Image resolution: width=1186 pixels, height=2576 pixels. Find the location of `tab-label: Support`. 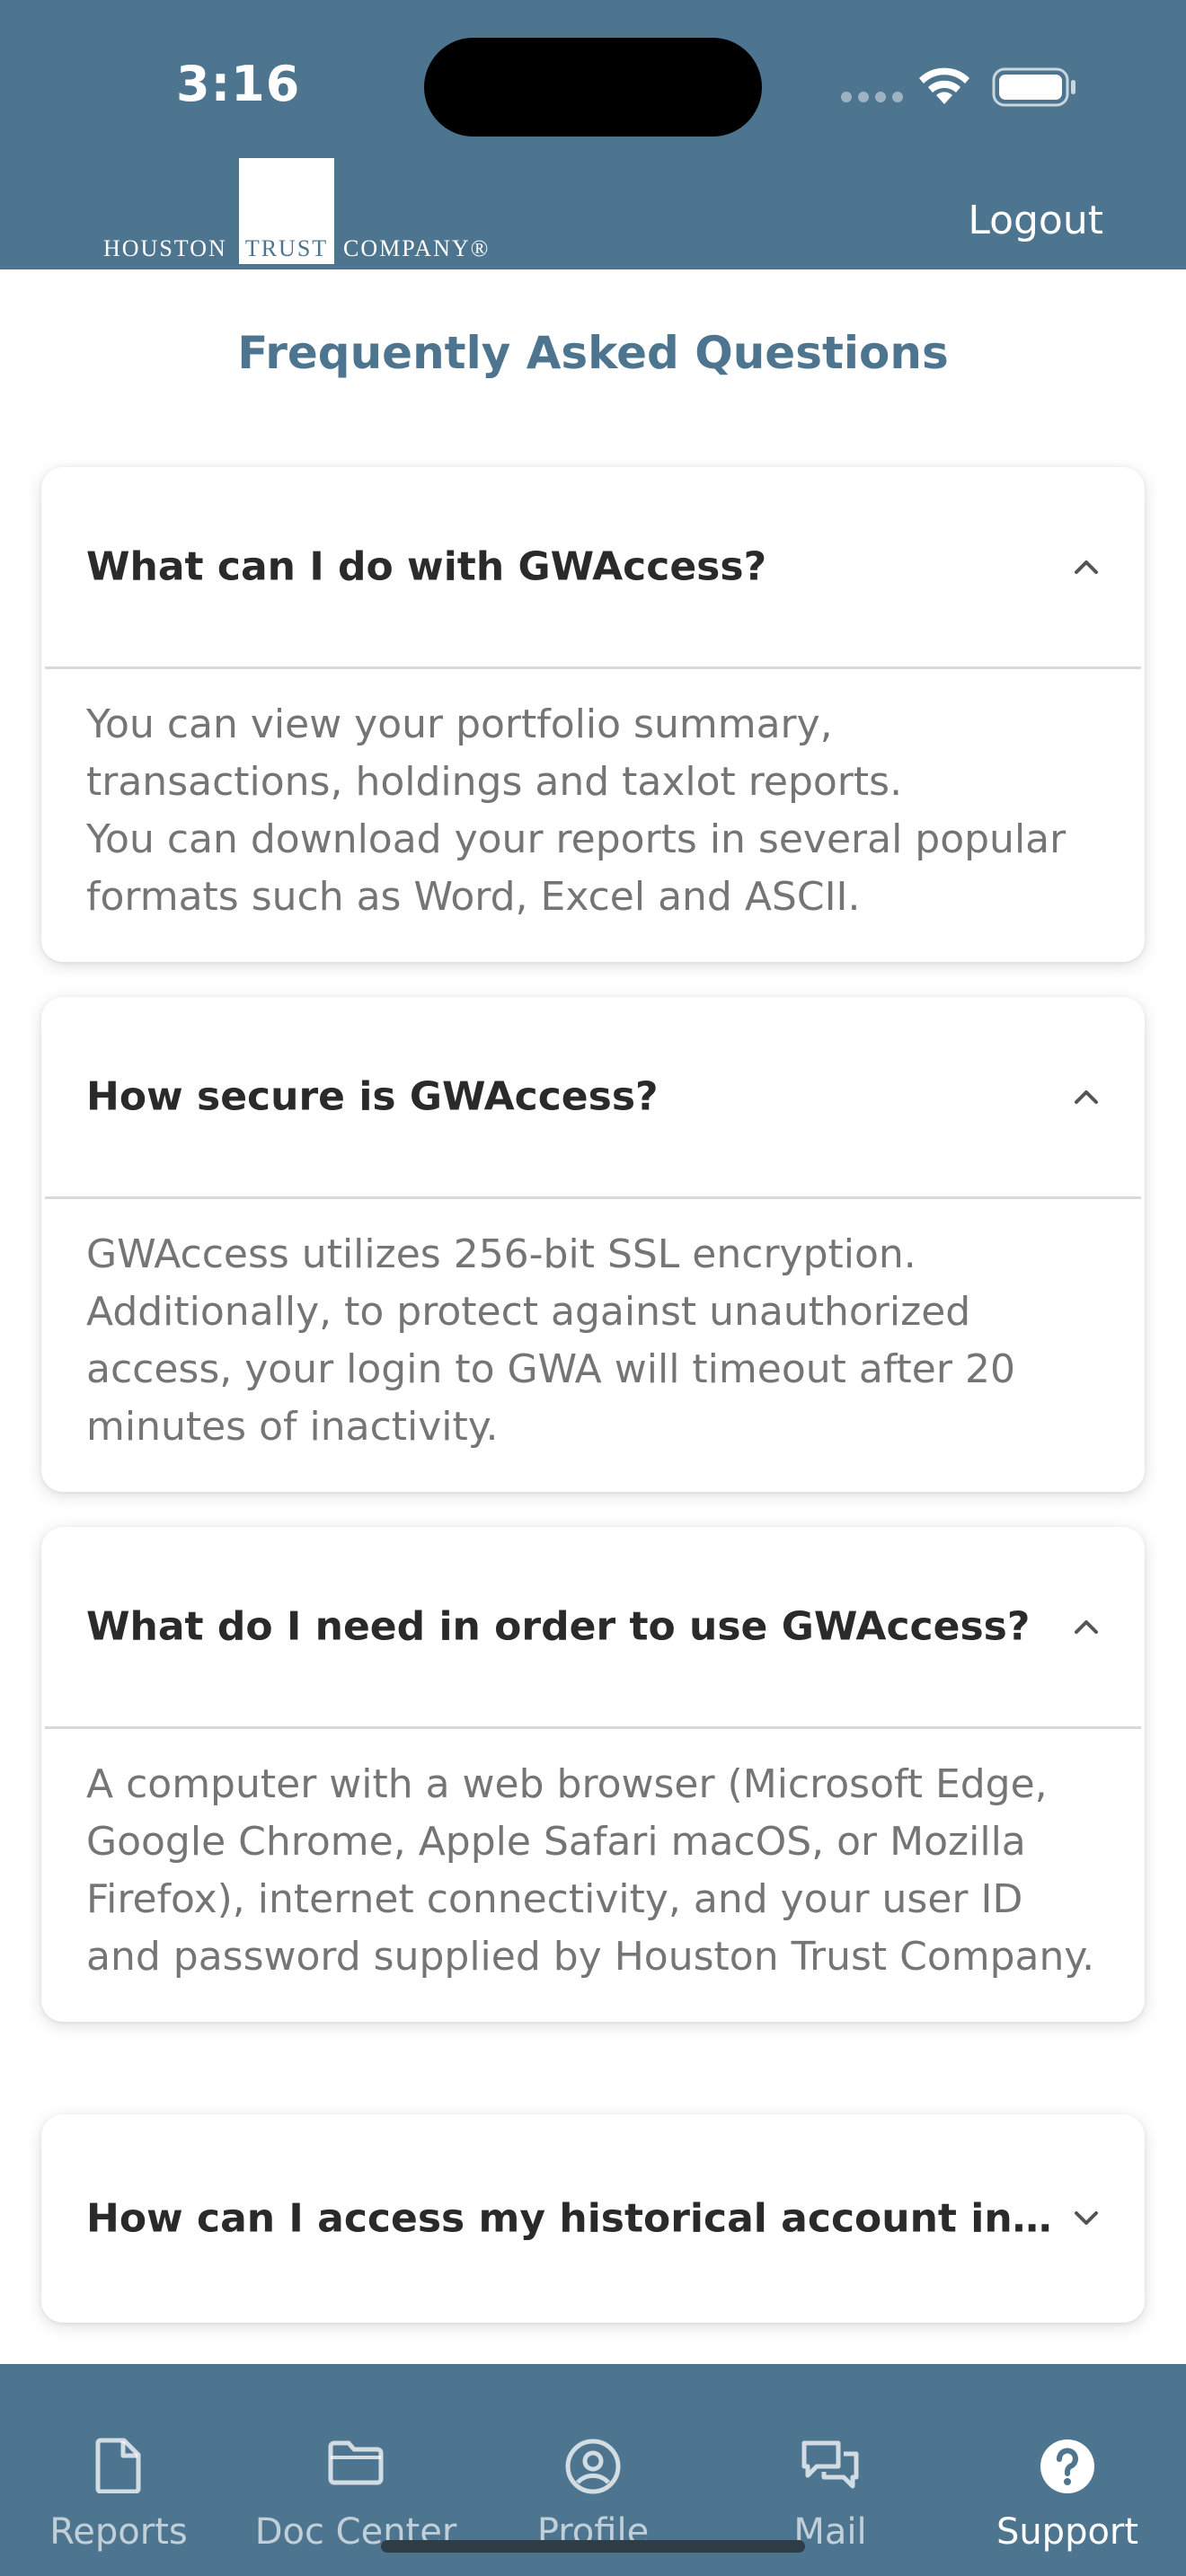

tab-label: Support is located at coordinates (1067, 2532).